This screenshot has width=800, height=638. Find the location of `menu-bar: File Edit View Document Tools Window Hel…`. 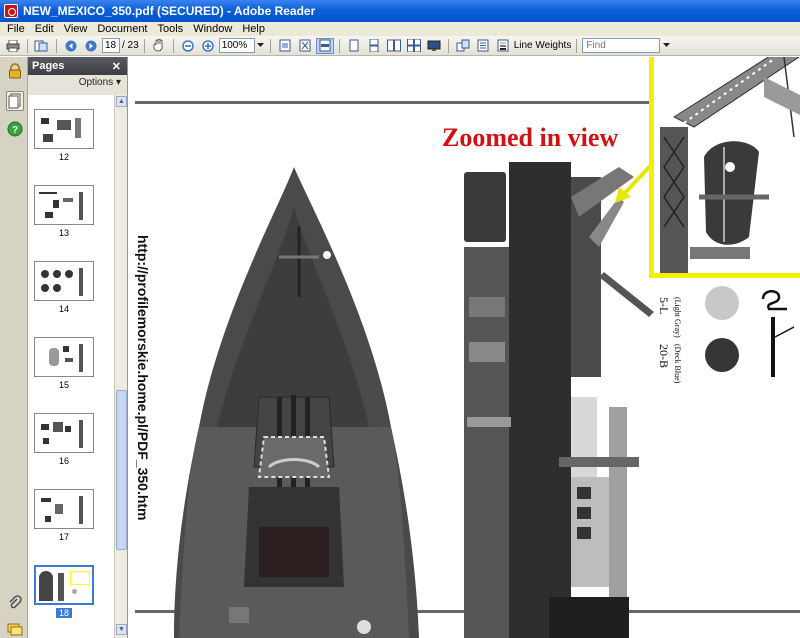

menu-bar: File Edit View Document Tools Window Hel… is located at coordinates (400, 29).